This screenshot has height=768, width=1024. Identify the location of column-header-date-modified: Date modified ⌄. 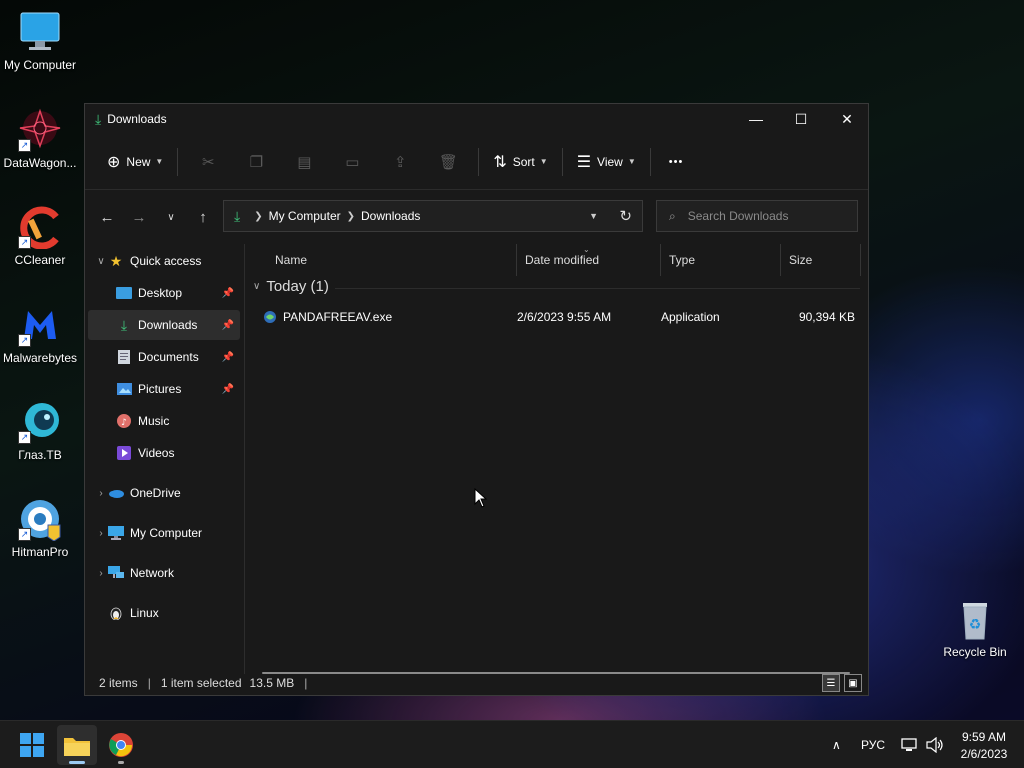
(589, 260).